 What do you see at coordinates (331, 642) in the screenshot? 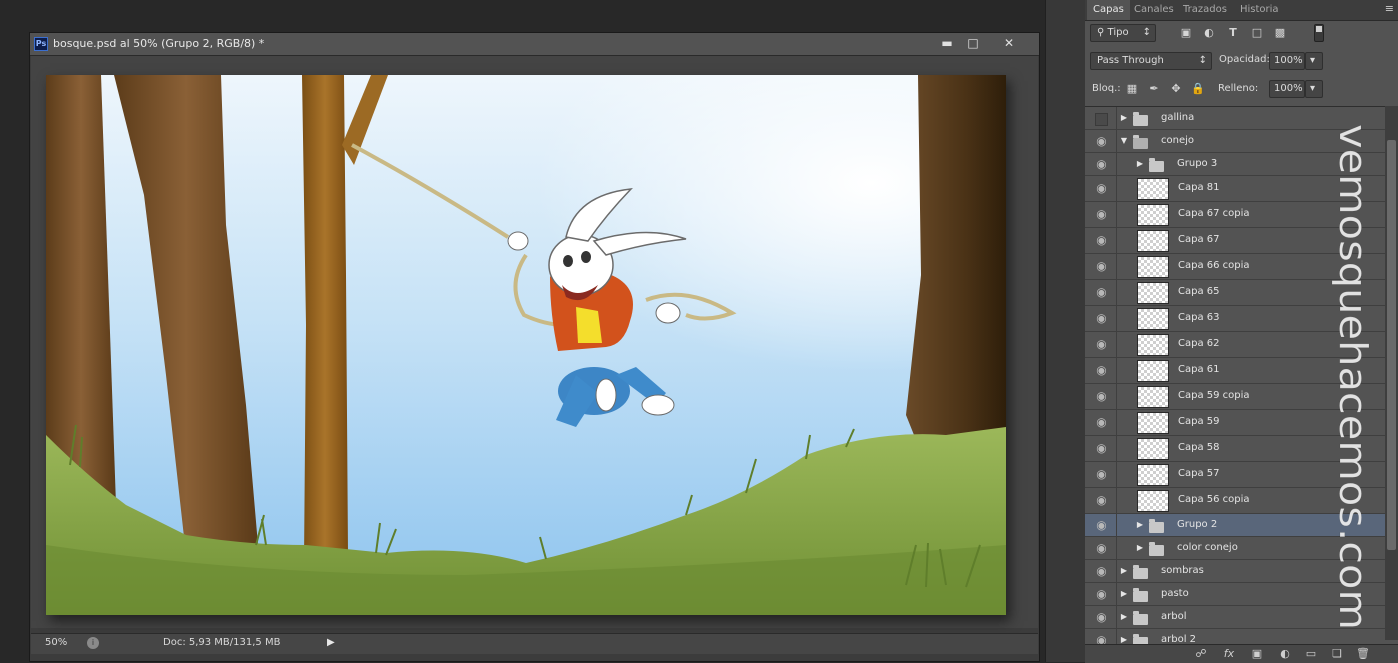
I see `status-menu-arrow-icon: ▶` at bounding box center [331, 642].